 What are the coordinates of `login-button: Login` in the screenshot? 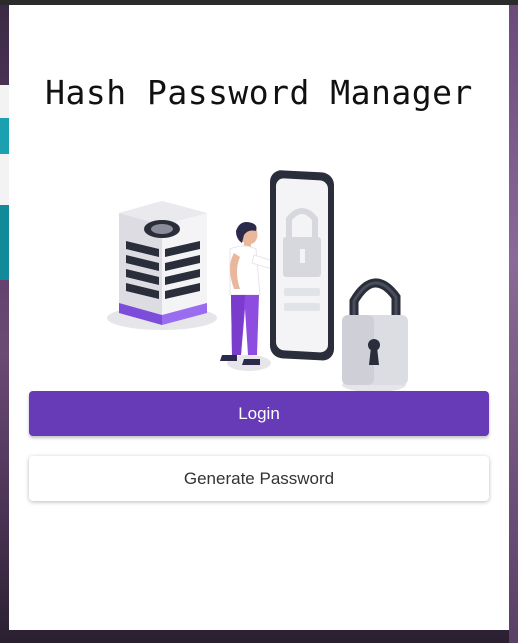 It's located at (259, 413).